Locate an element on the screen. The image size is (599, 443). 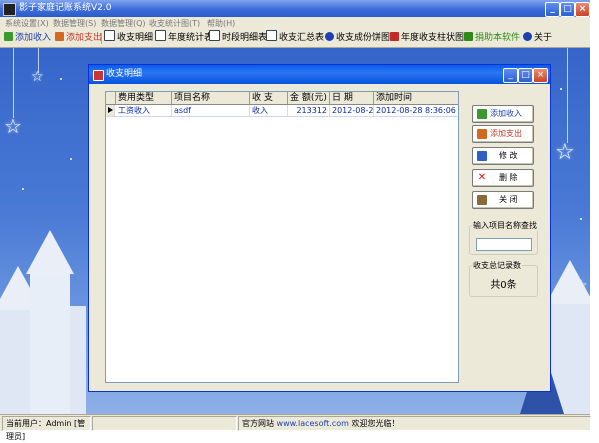
delete-icon: ✕ is located at coordinates (482, 177).